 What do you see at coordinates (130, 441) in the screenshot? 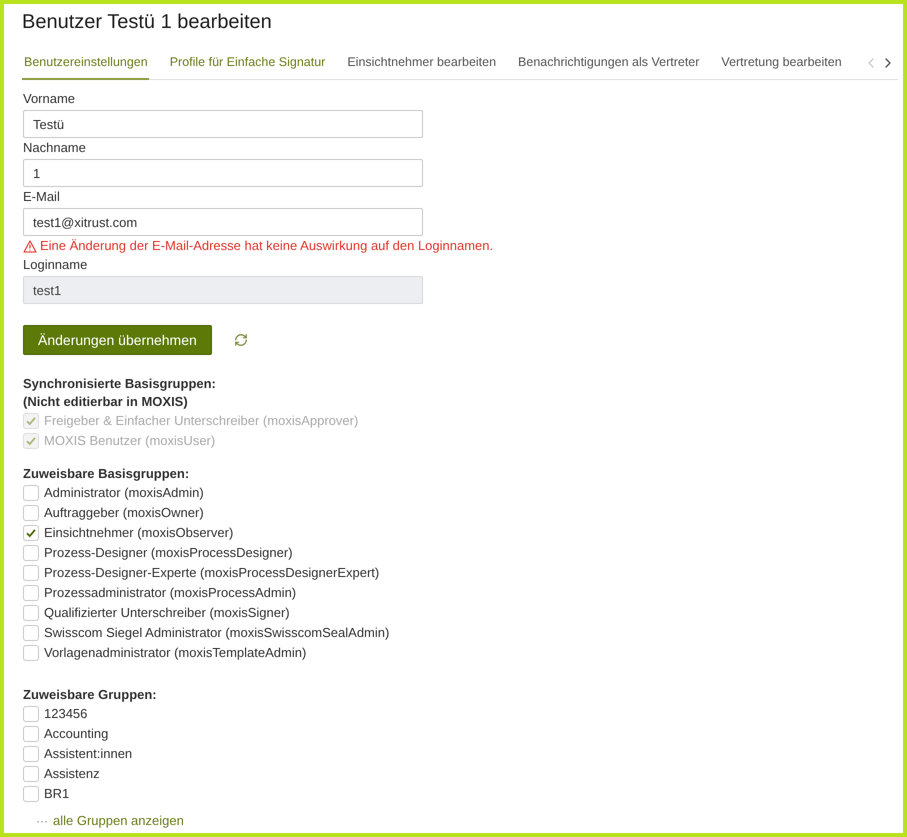
I see `checkbox-label: MOXIS Benutzer (moxisUser)` at bounding box center [130, 441].